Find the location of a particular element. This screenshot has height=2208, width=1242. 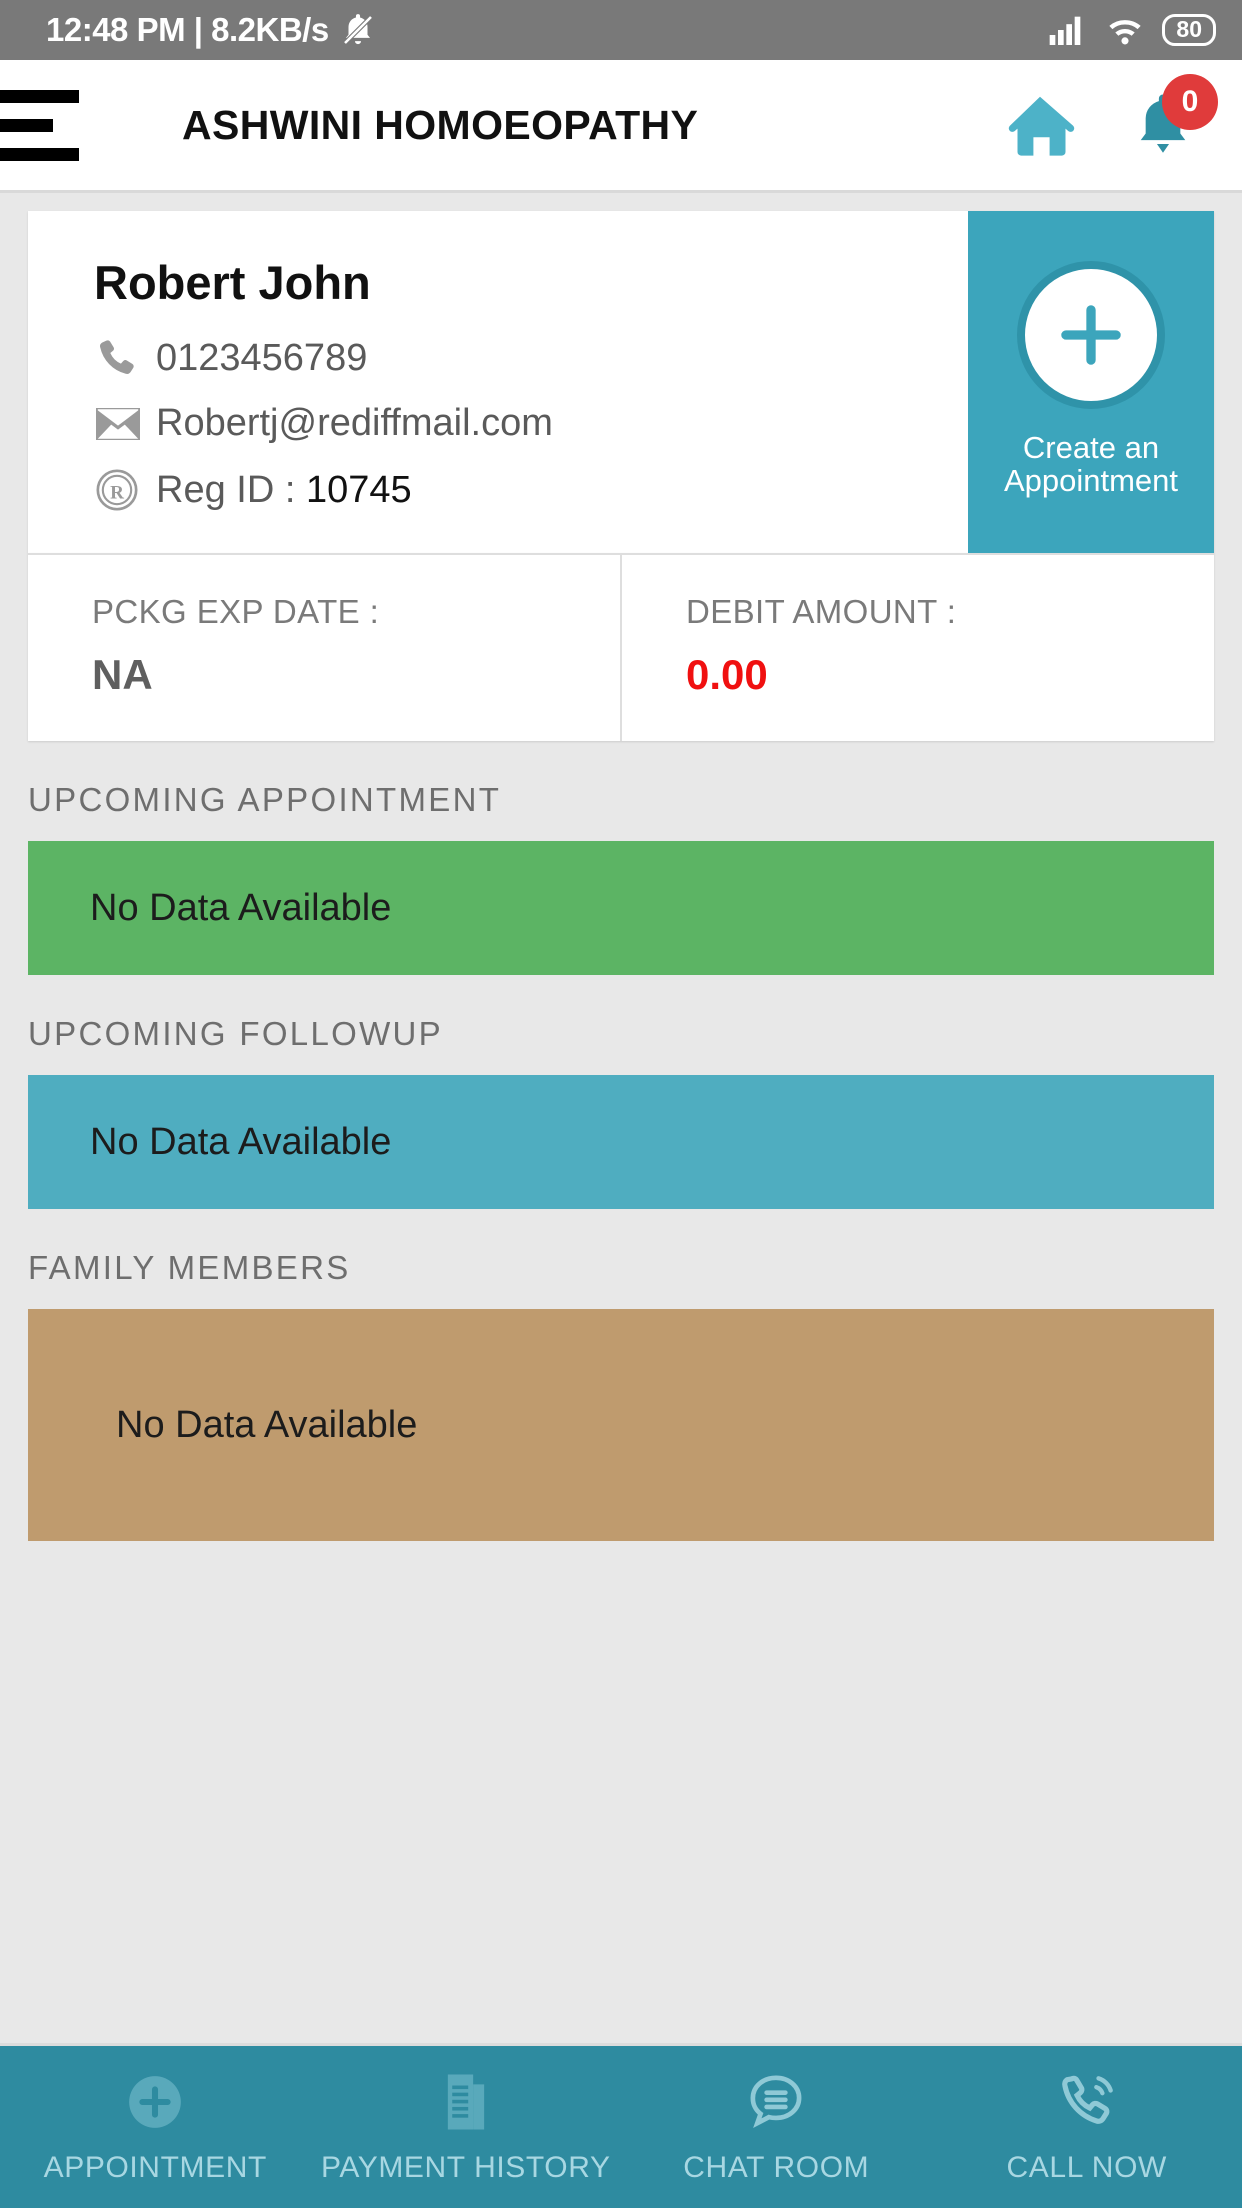

plus-icon is located at coordinates (1091, 334).